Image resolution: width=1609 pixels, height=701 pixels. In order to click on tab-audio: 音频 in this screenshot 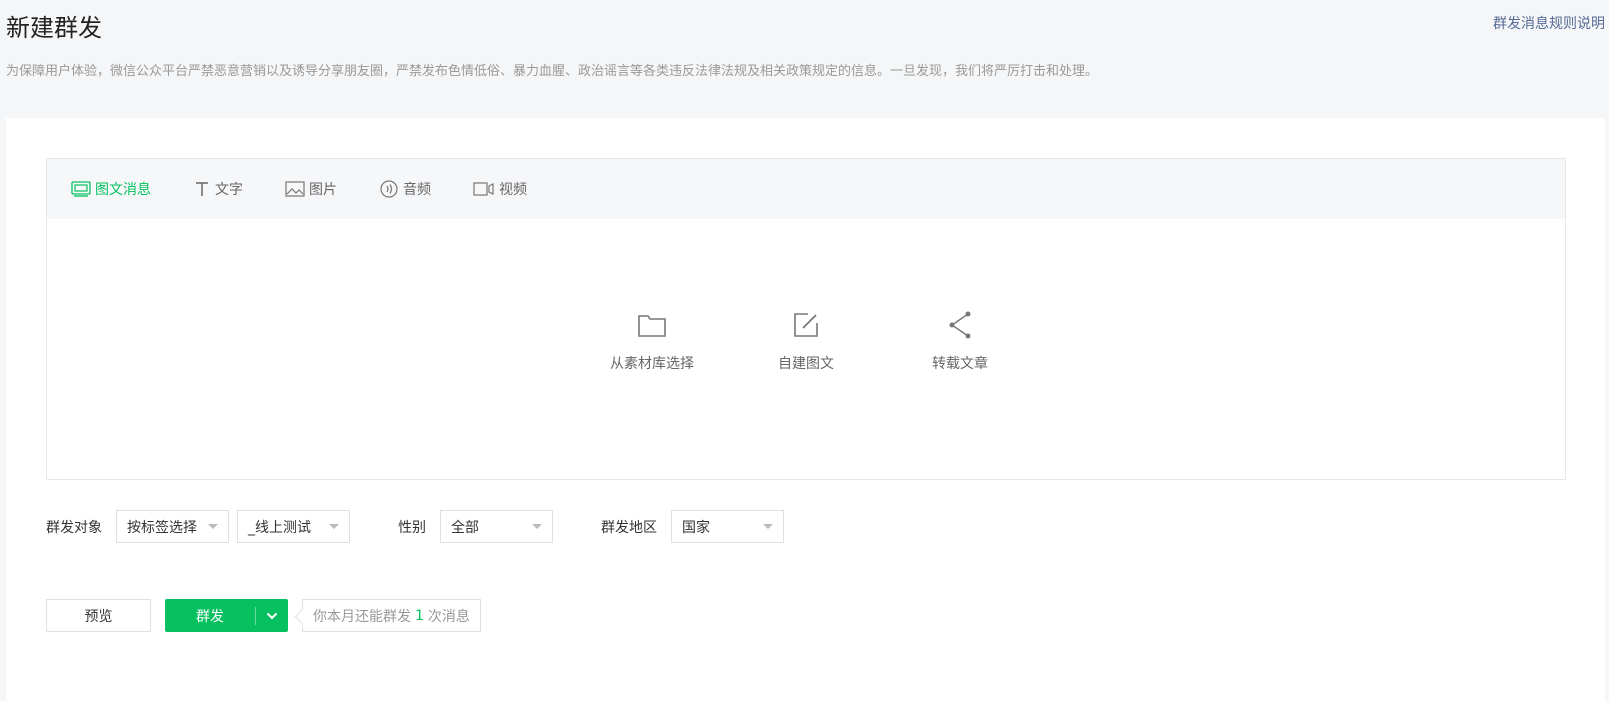, I will do `click(405, 189)`.